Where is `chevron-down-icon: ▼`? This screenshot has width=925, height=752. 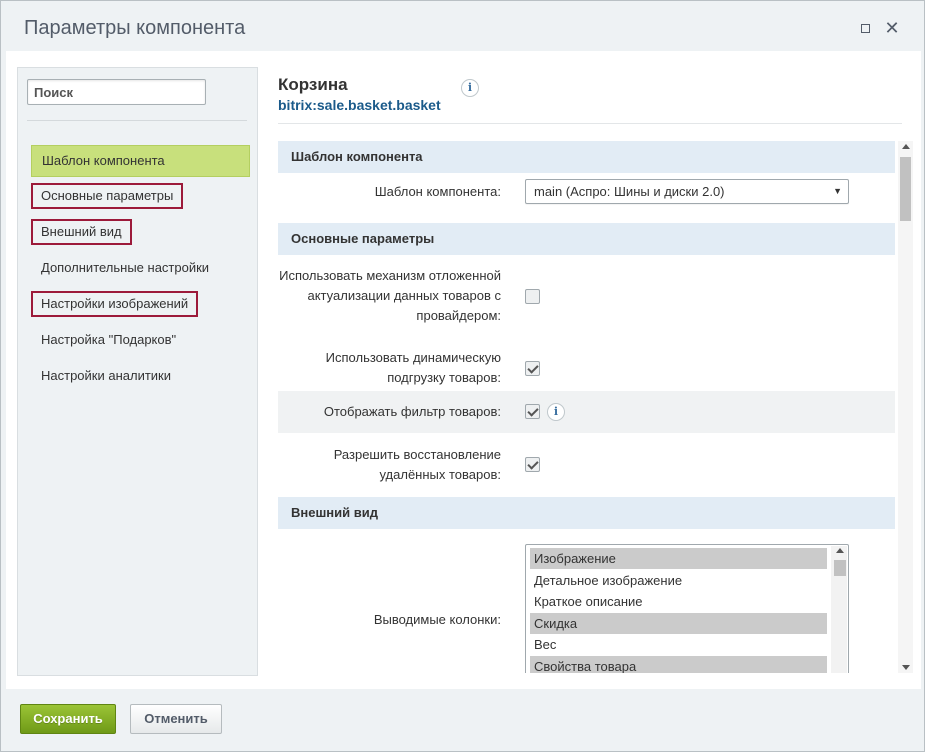
chevron-down-icon: ▼ is located at coordinates (837, 191).